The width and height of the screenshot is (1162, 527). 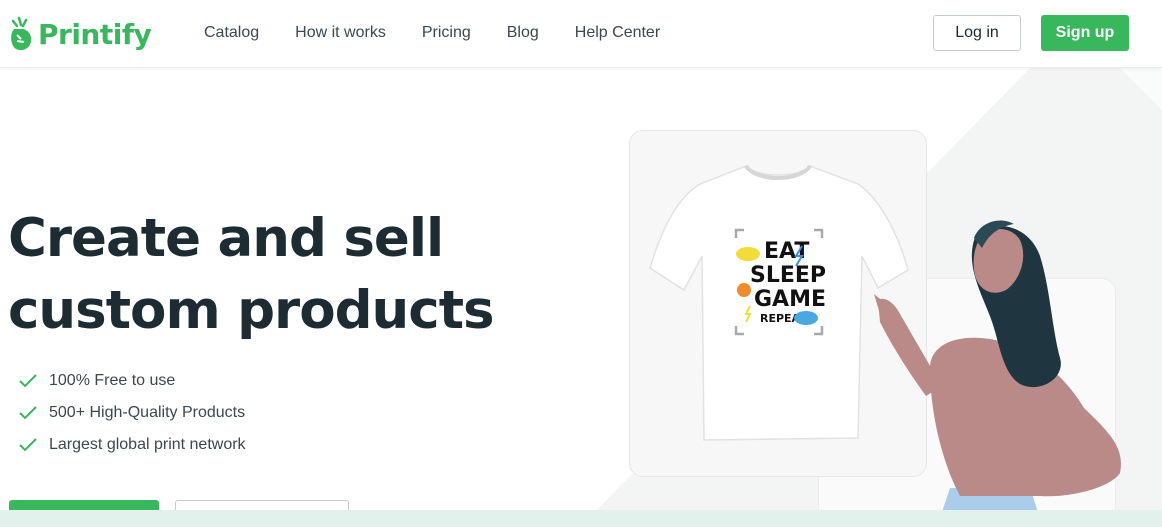 What do you see at coordinates (790, 299) in the screenshot?
I see `design-text-game: GAME` at bounding box center [790, 299].